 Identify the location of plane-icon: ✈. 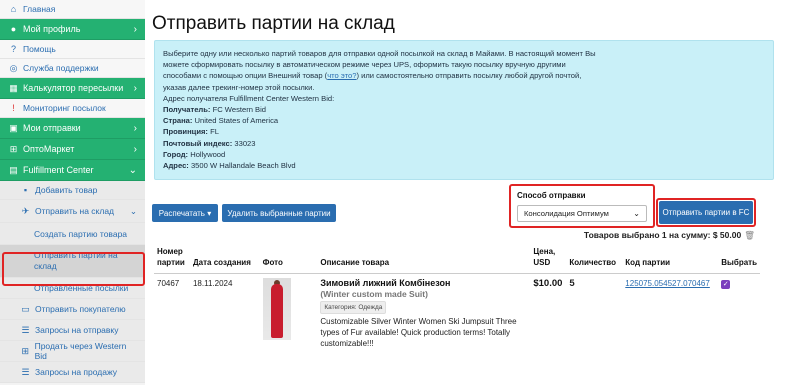
(25, 210).